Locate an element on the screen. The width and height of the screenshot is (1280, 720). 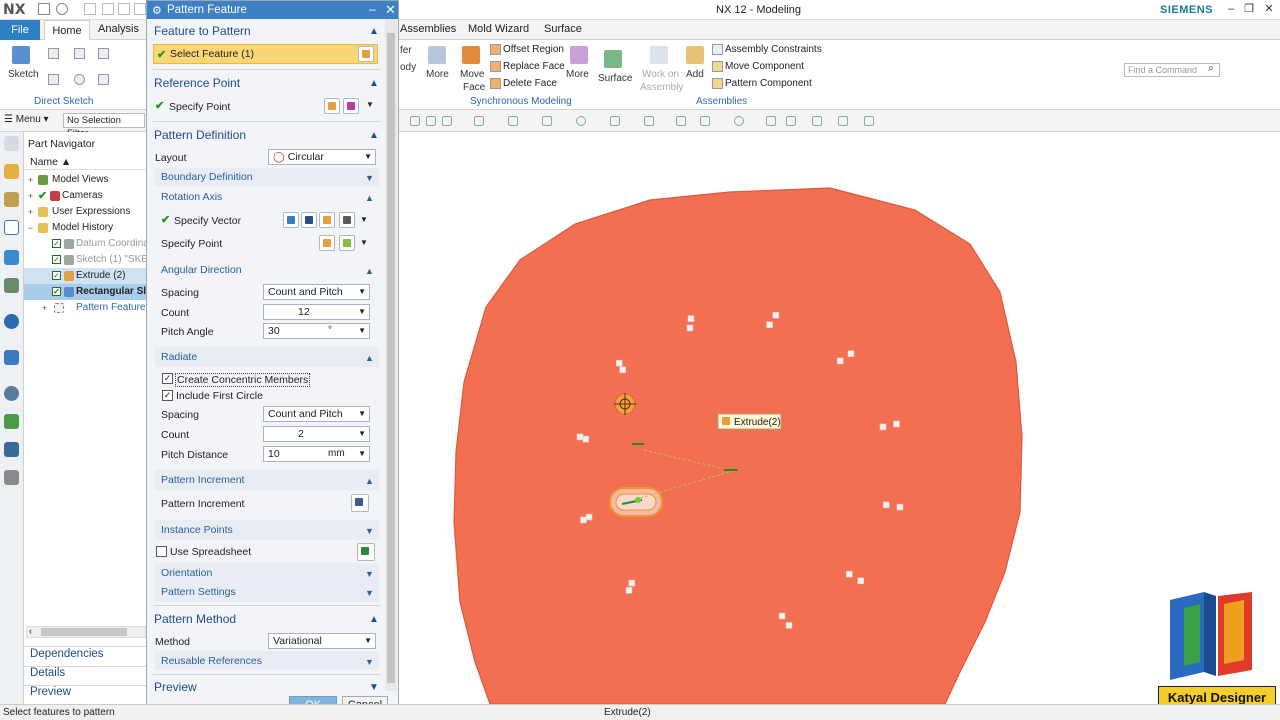
delete-face-icon is located at coordinates (495, 83).